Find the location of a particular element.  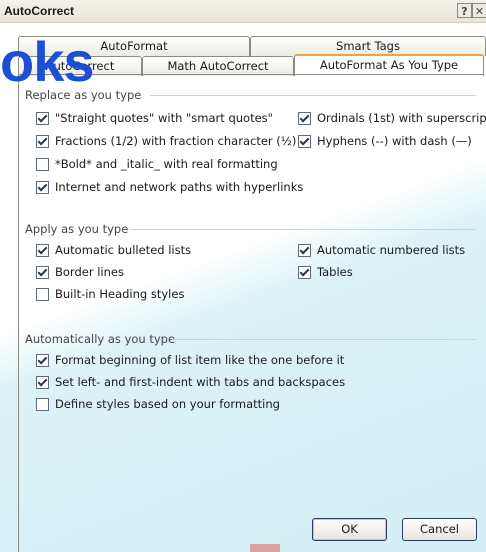

group-label-automatically: Automatically as you type is located at coordinates (100, 339).